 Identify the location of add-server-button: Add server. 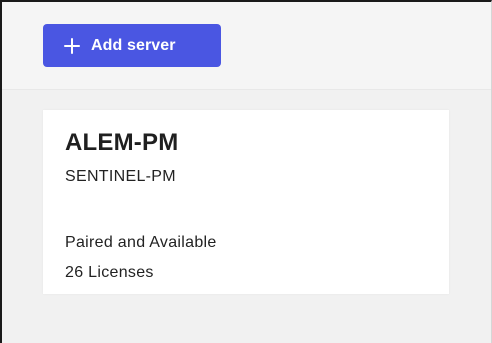
(132, 45).